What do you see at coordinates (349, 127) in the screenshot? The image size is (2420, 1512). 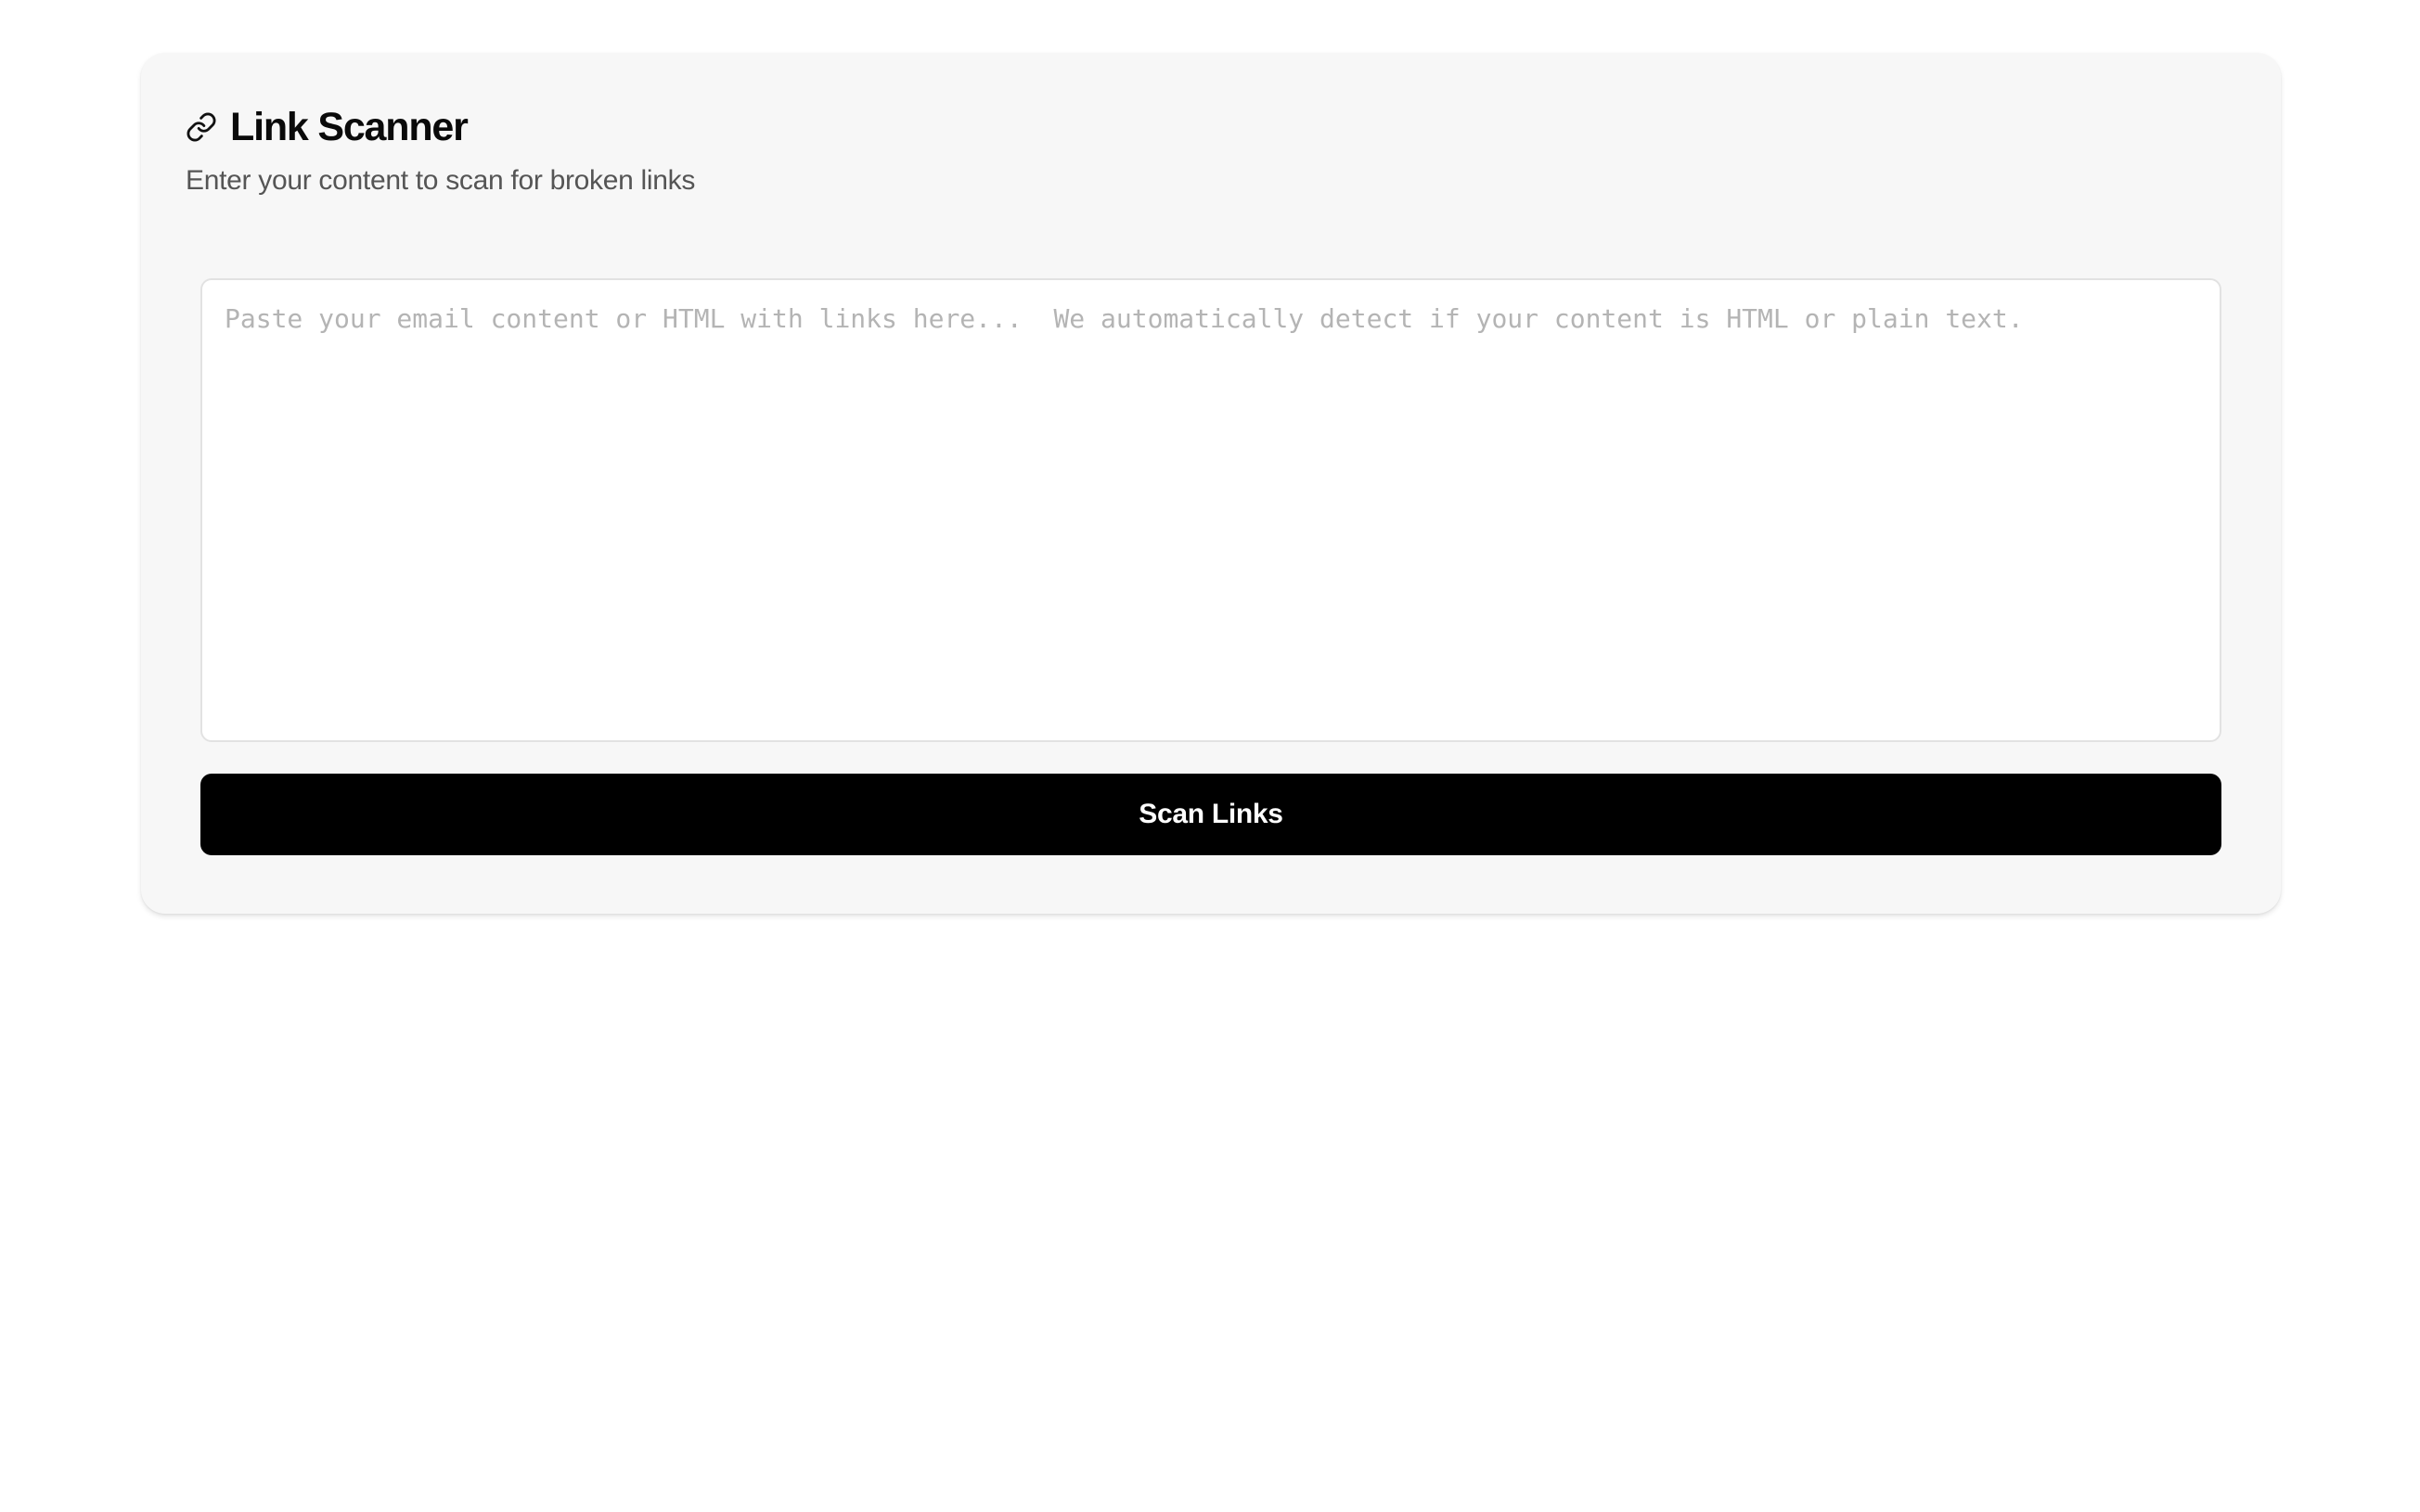 I see `page-title: Link Scanner` at bounding box center [349, 127].